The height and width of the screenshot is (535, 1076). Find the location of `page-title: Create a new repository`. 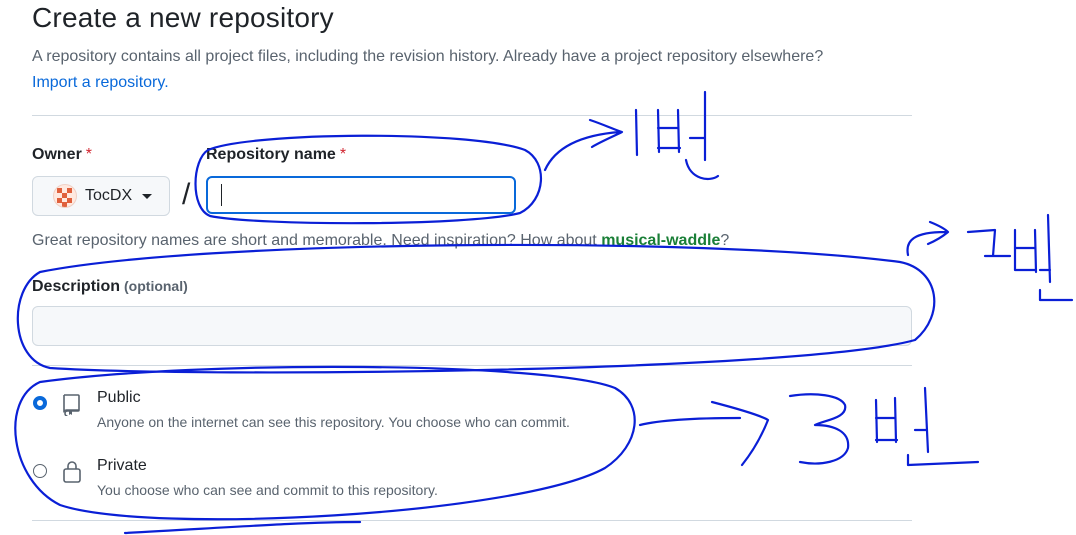

page-title: Create a new repository is located at coordinates (183, 17).